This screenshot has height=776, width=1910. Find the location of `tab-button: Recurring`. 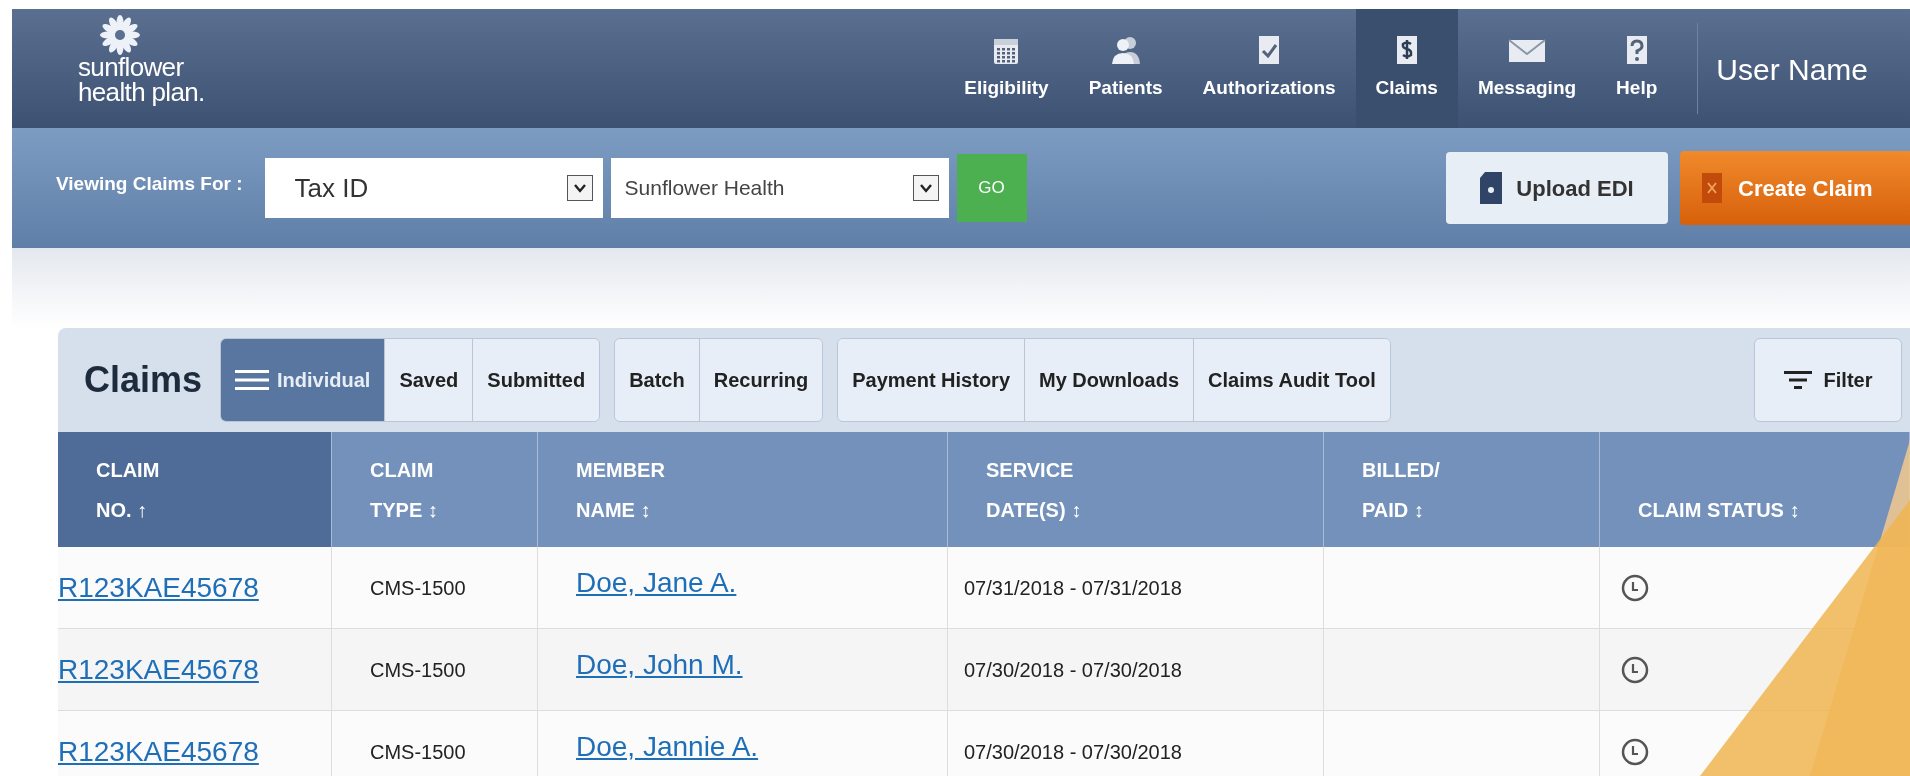

tab-button: Recurring is located at coordinates (760, 380).